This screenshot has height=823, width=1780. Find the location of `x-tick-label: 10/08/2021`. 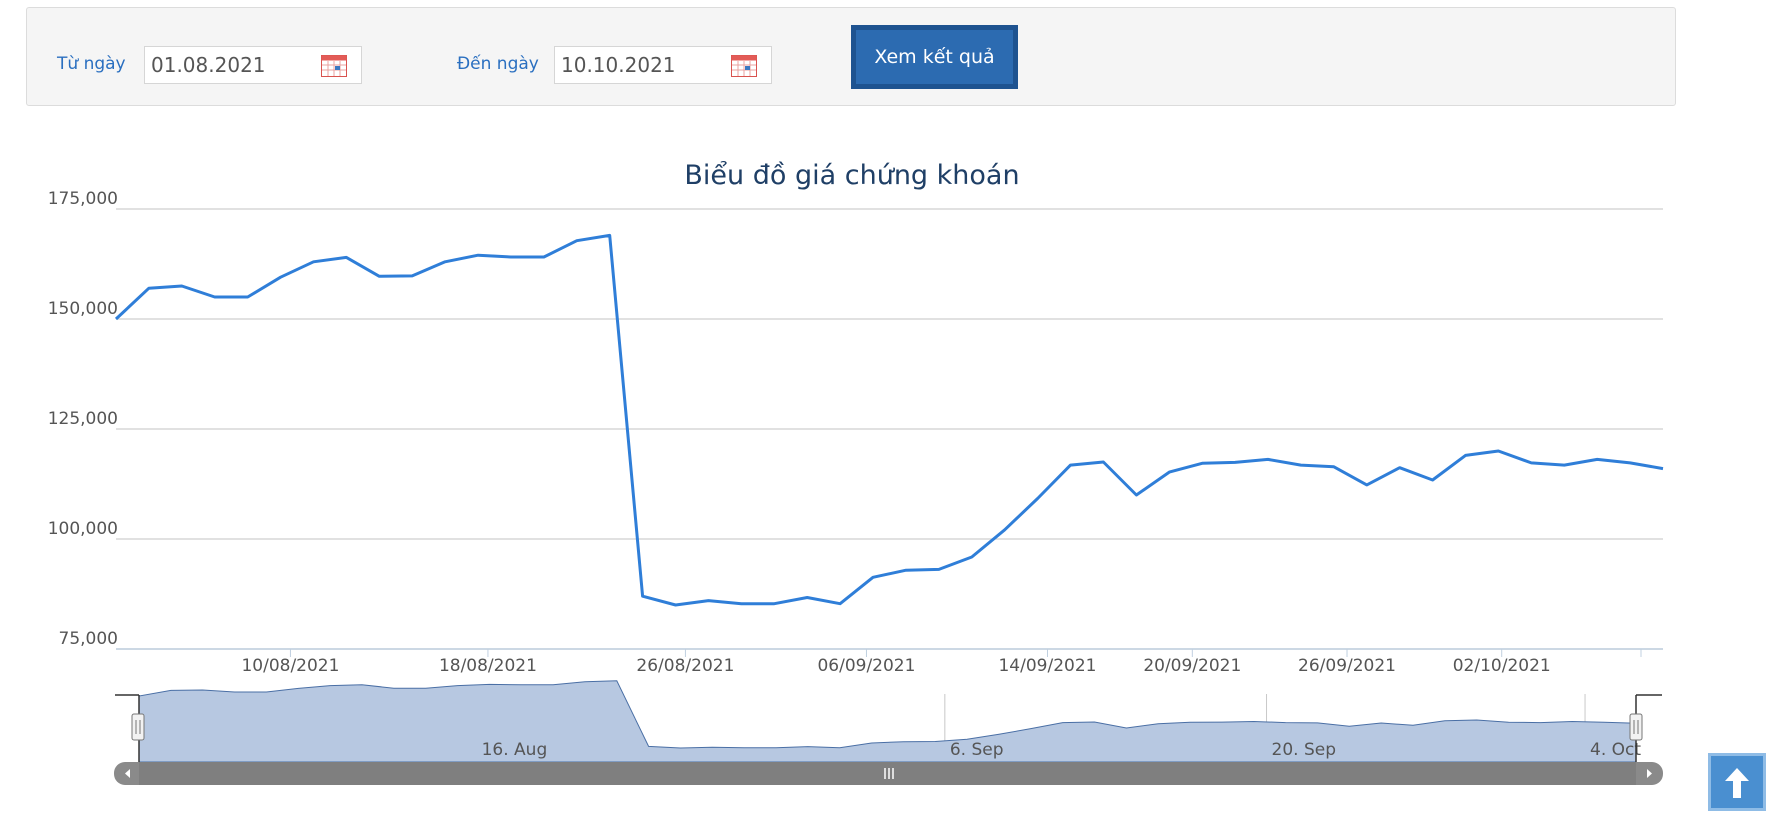

x-tick-label: 10/08/2021 is located at coordinates (290, 666).